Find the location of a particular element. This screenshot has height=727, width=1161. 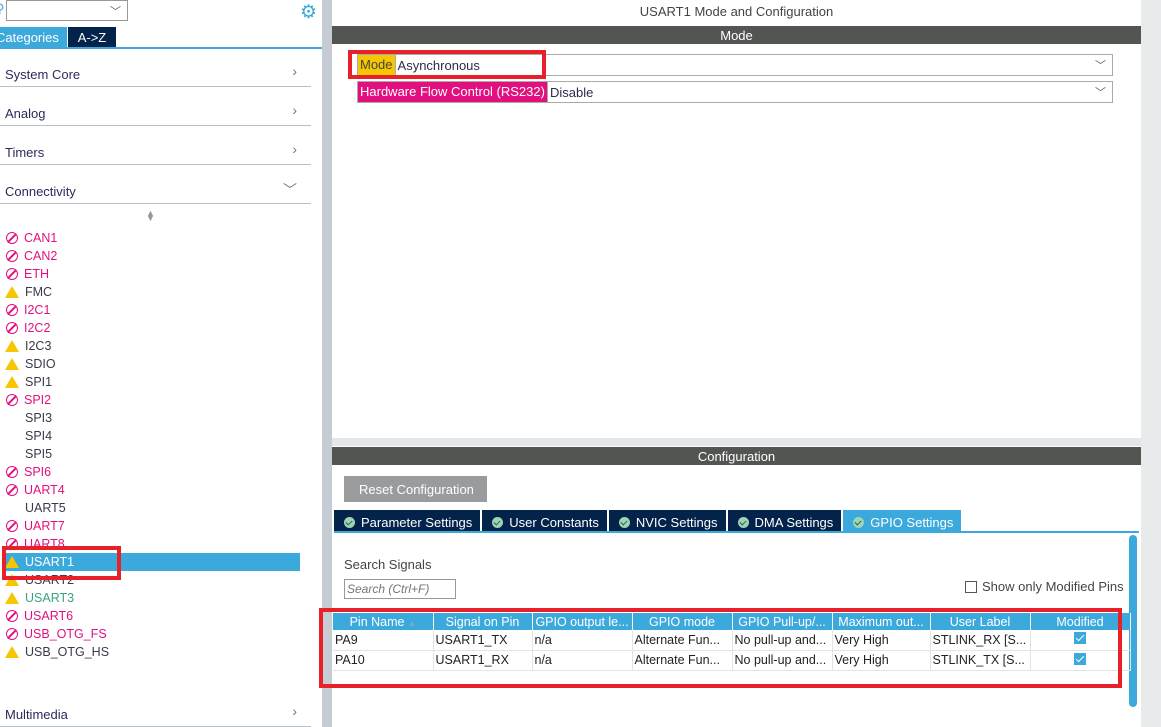

ip-item-i2c3: I2C3 is located at coordinates (152, 346).